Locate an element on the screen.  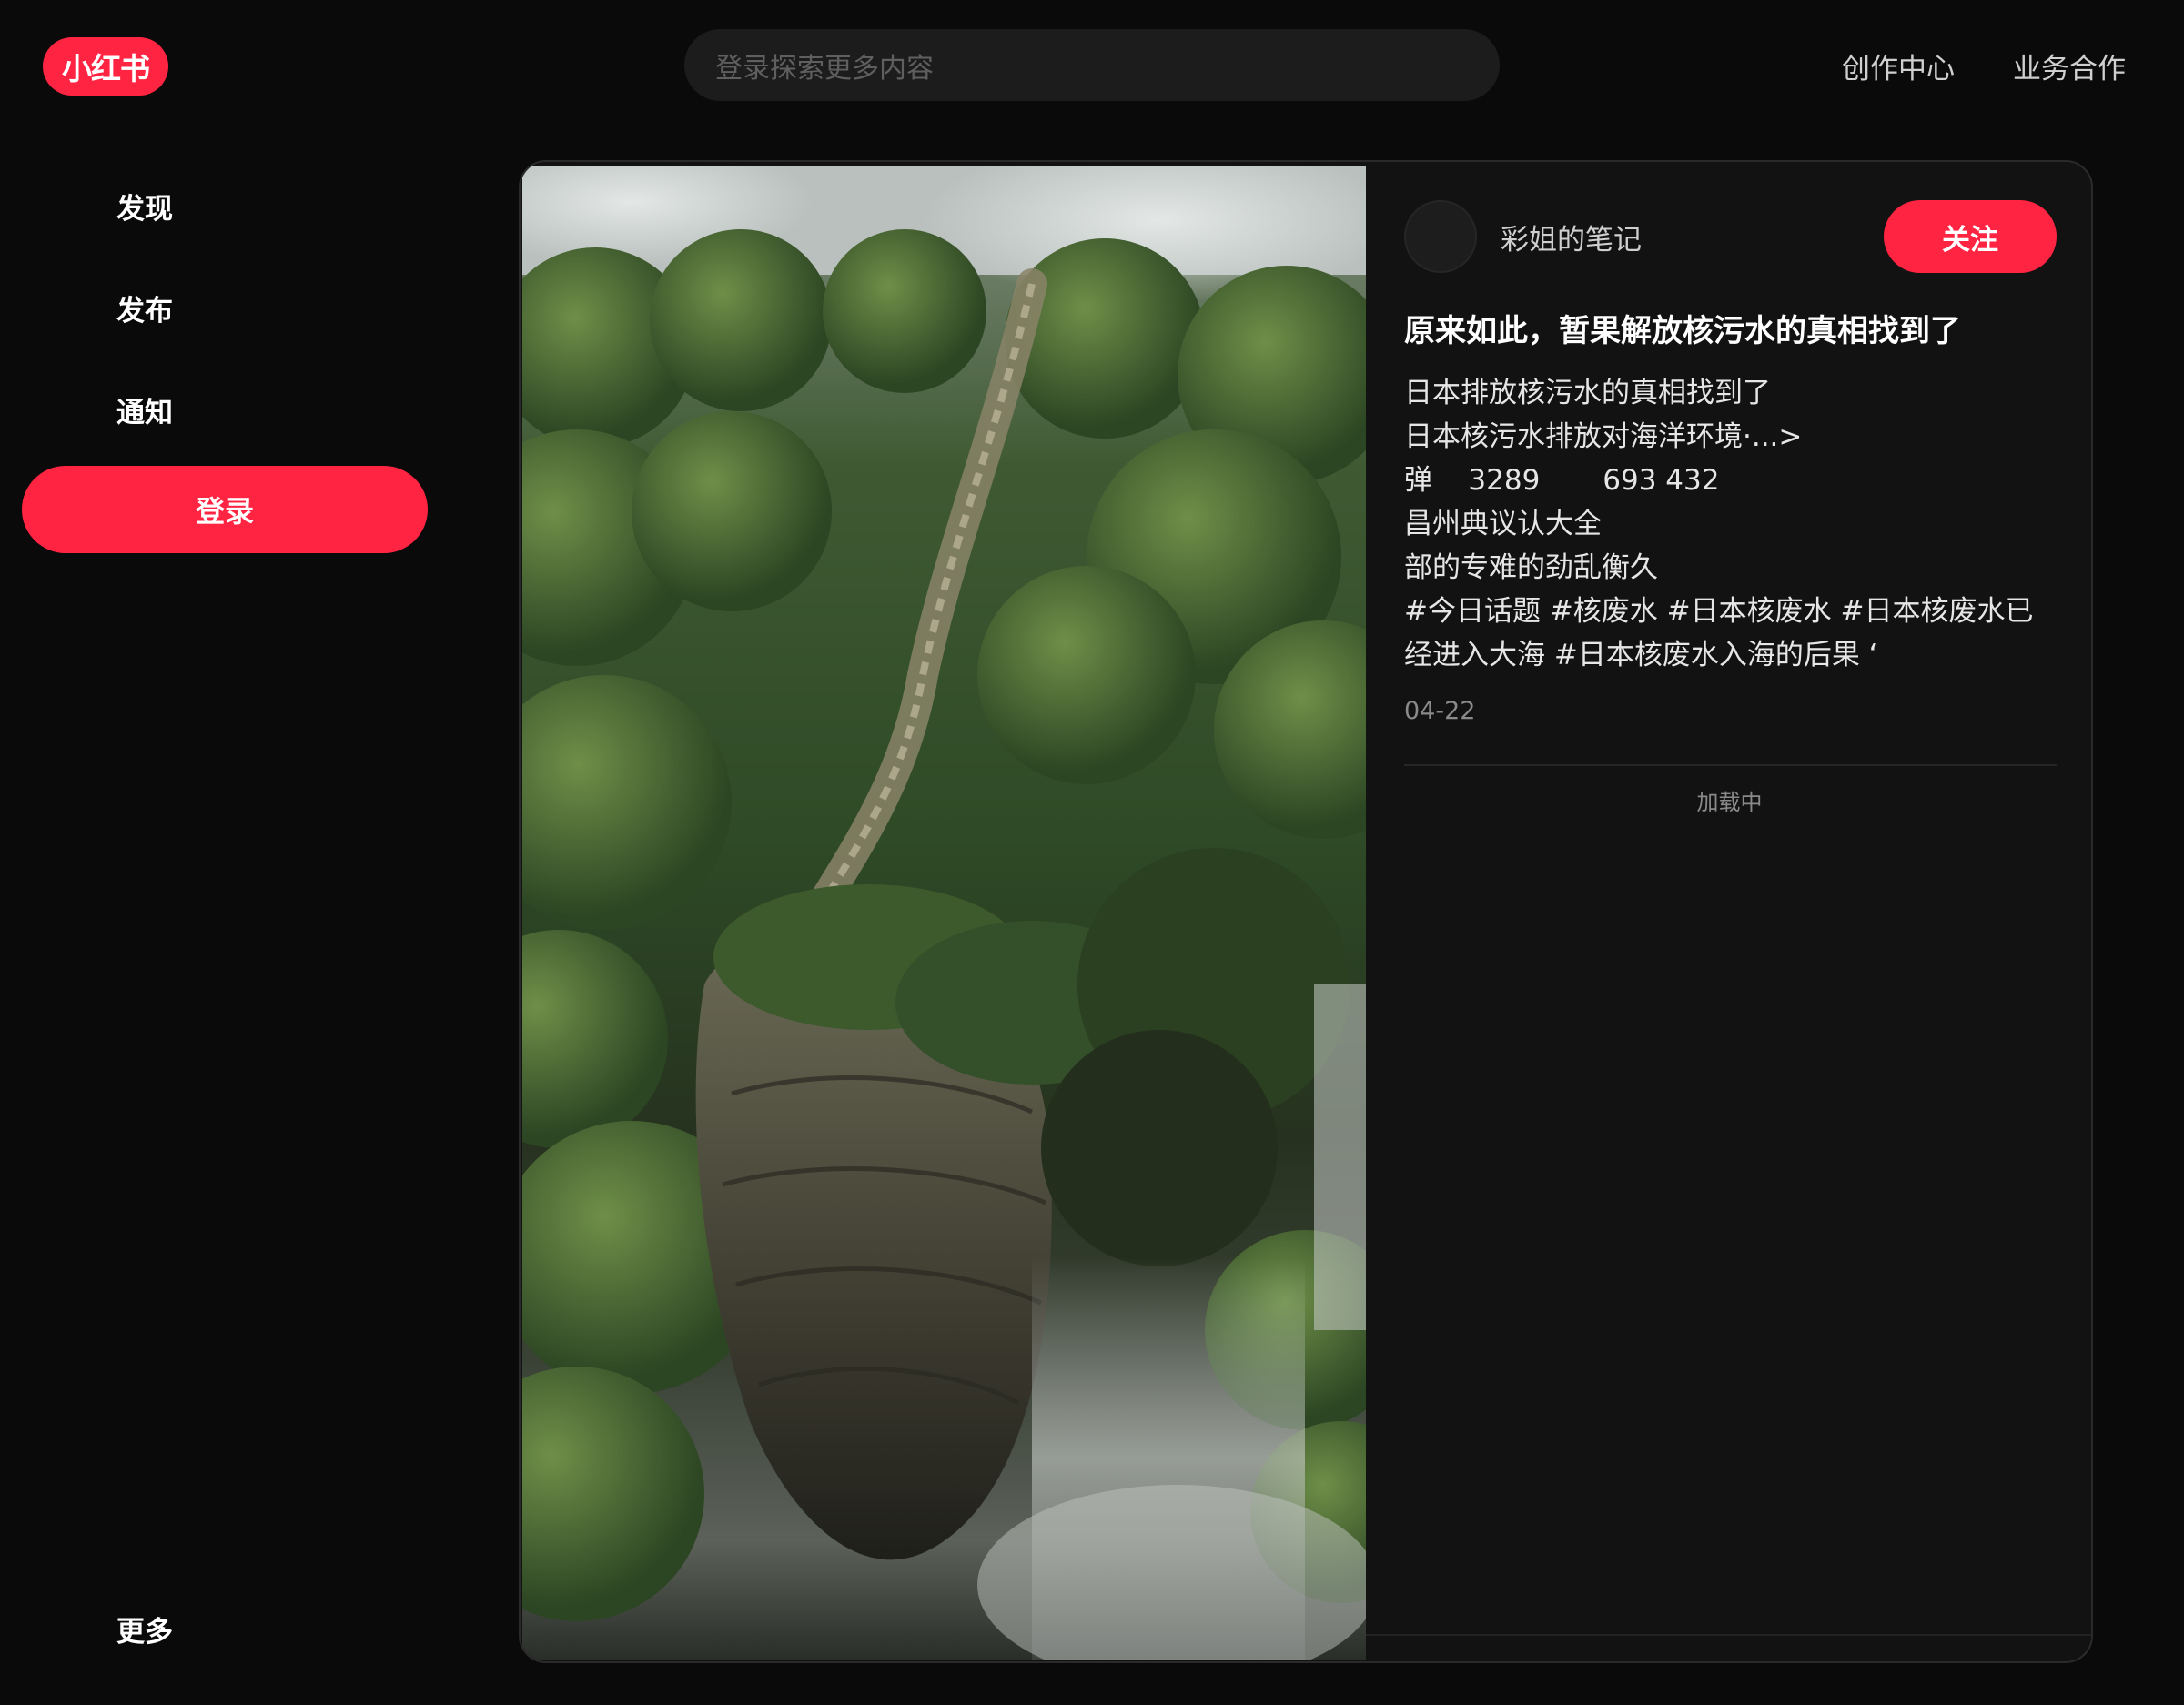
creator-center-link: 创作中心 is located at coordinates (1899, 66).